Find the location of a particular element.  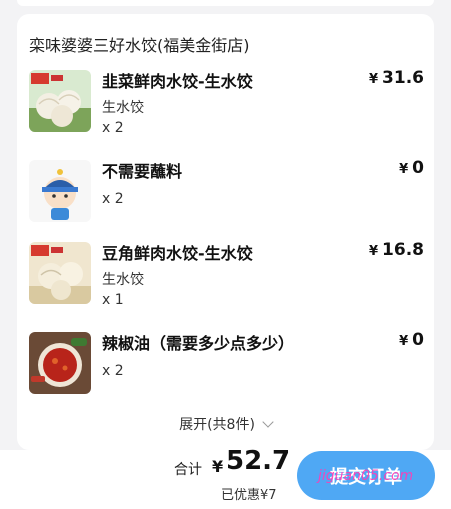

order-item: 豆角鲜肉水饺-生水饺 生水饺 x 1 ¥16.8 is located at coordinates (226, 276).